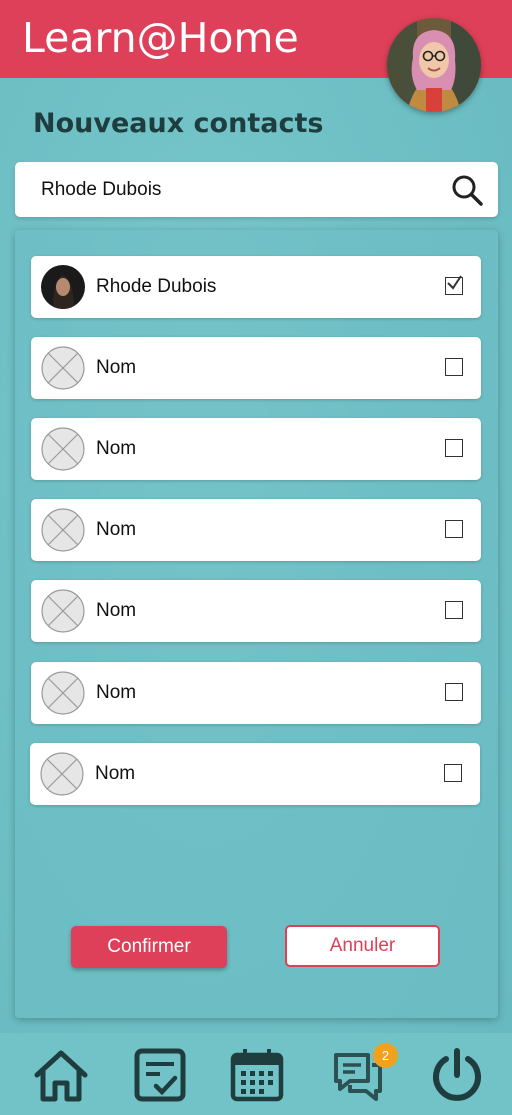 This screenshot has height=1115, width=512. I want to click on user-avatar, so click(434, 65).